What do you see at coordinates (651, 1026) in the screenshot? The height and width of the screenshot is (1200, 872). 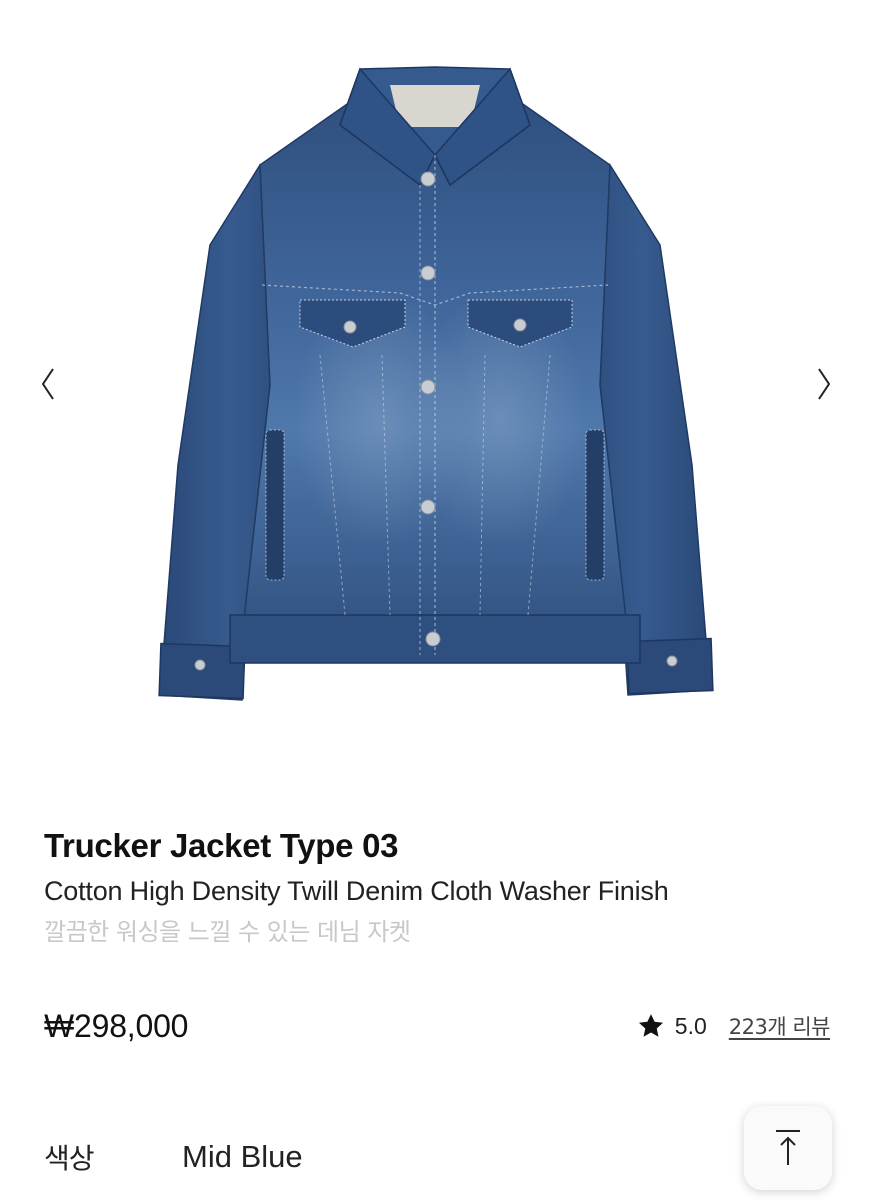 I see `star-icon` at bounding box center [651, 1026].